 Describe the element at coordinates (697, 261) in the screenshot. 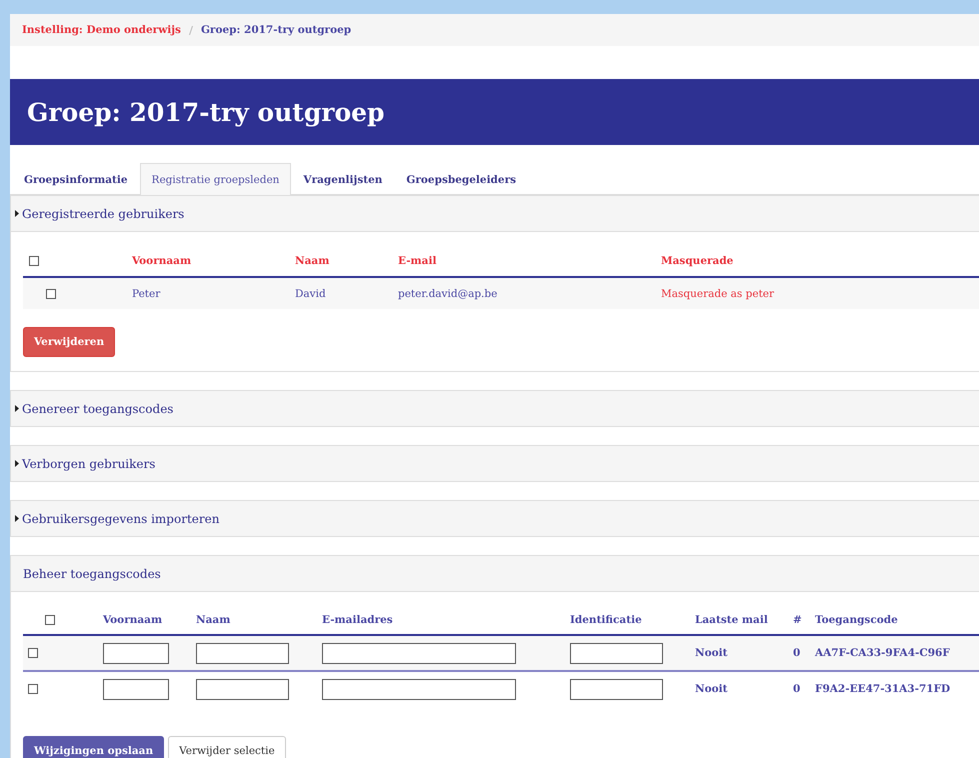

I see `column-header: Masquerade` at that location.